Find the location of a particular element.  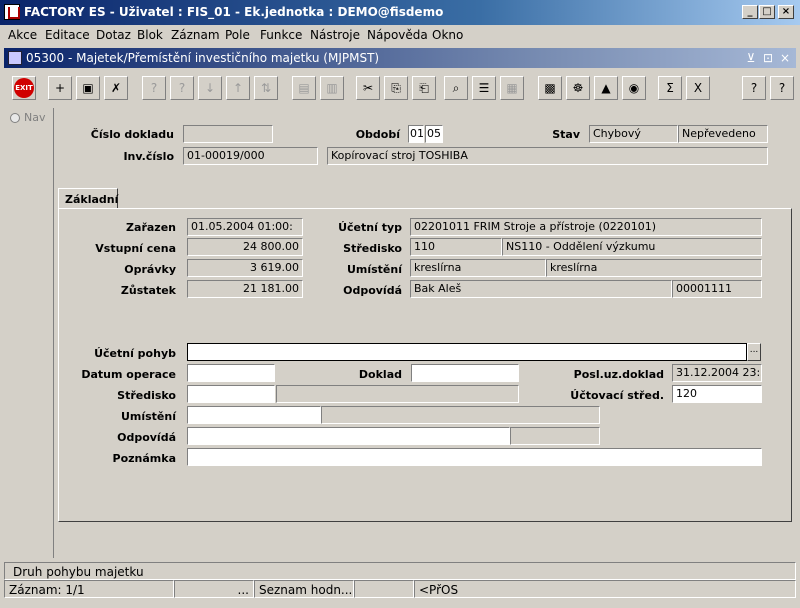

posl-uz-doklad-label: Posl.uz.doklad is located at coordinates (618, 374).